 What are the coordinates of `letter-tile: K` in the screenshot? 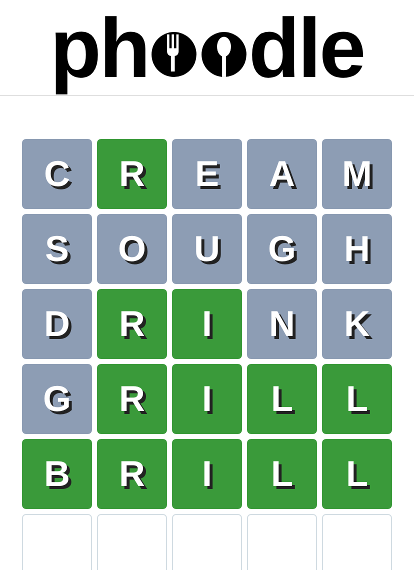 It's located at (357, 324).